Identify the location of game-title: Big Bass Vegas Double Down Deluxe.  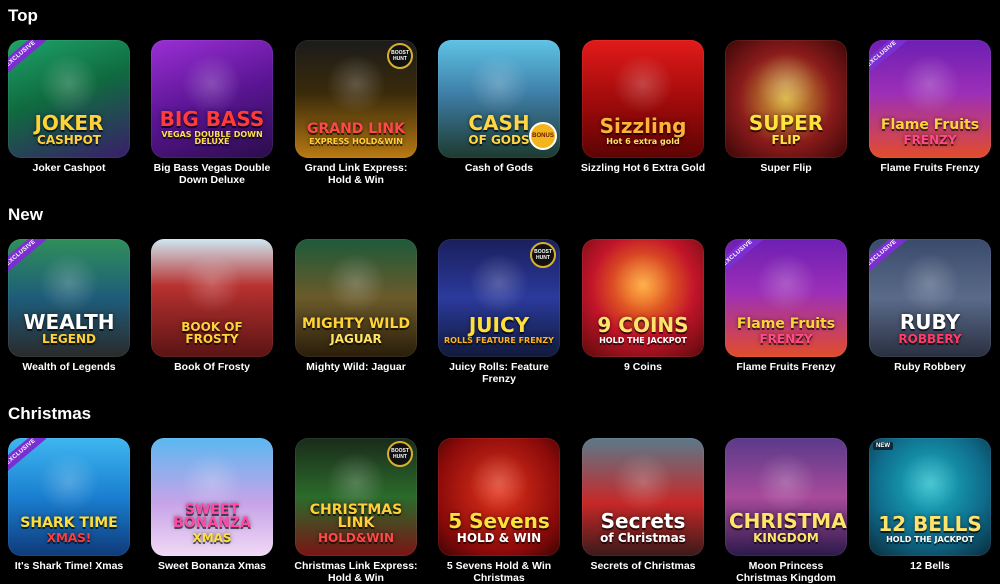
(212, 174).